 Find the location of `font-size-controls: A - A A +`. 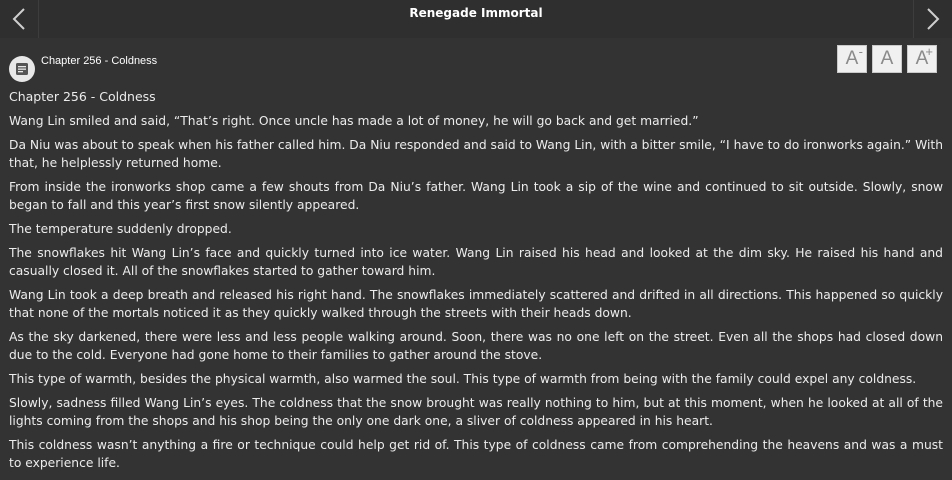

font-size-controls: A - A A + is located at coordinates (884, 58).